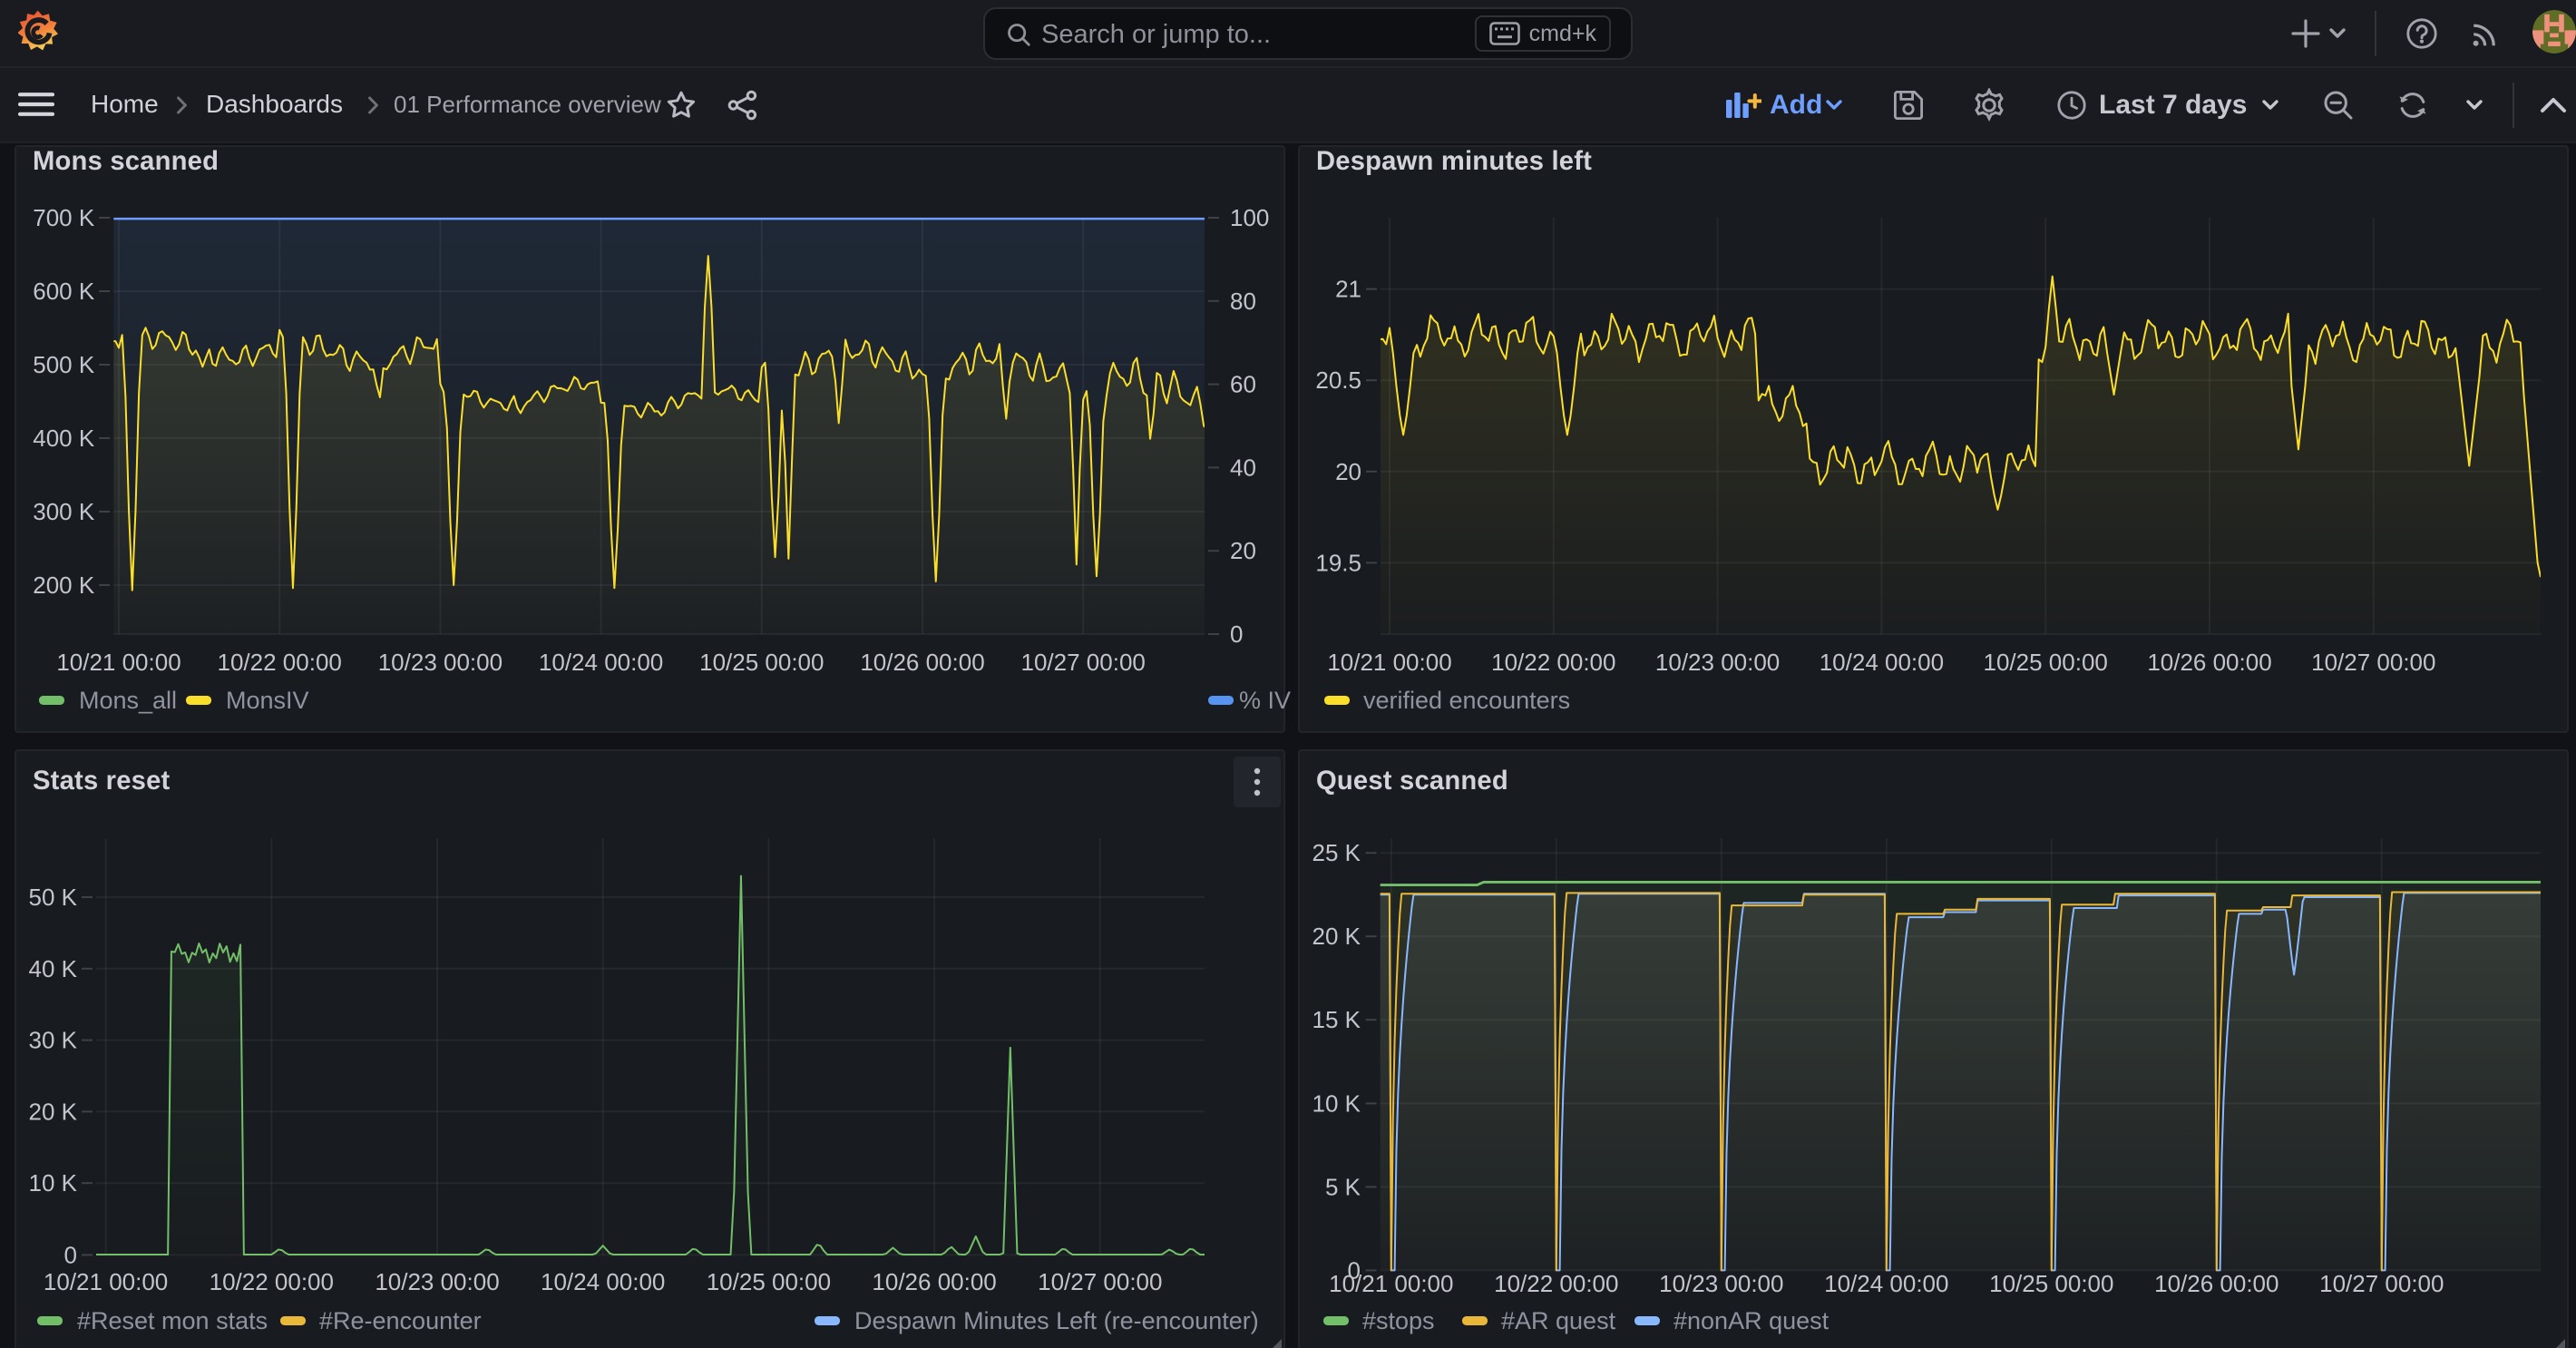  Describe the element at coordinates (53, 1040) in the screenshot. I see `svg-text: 30 K` at that location.